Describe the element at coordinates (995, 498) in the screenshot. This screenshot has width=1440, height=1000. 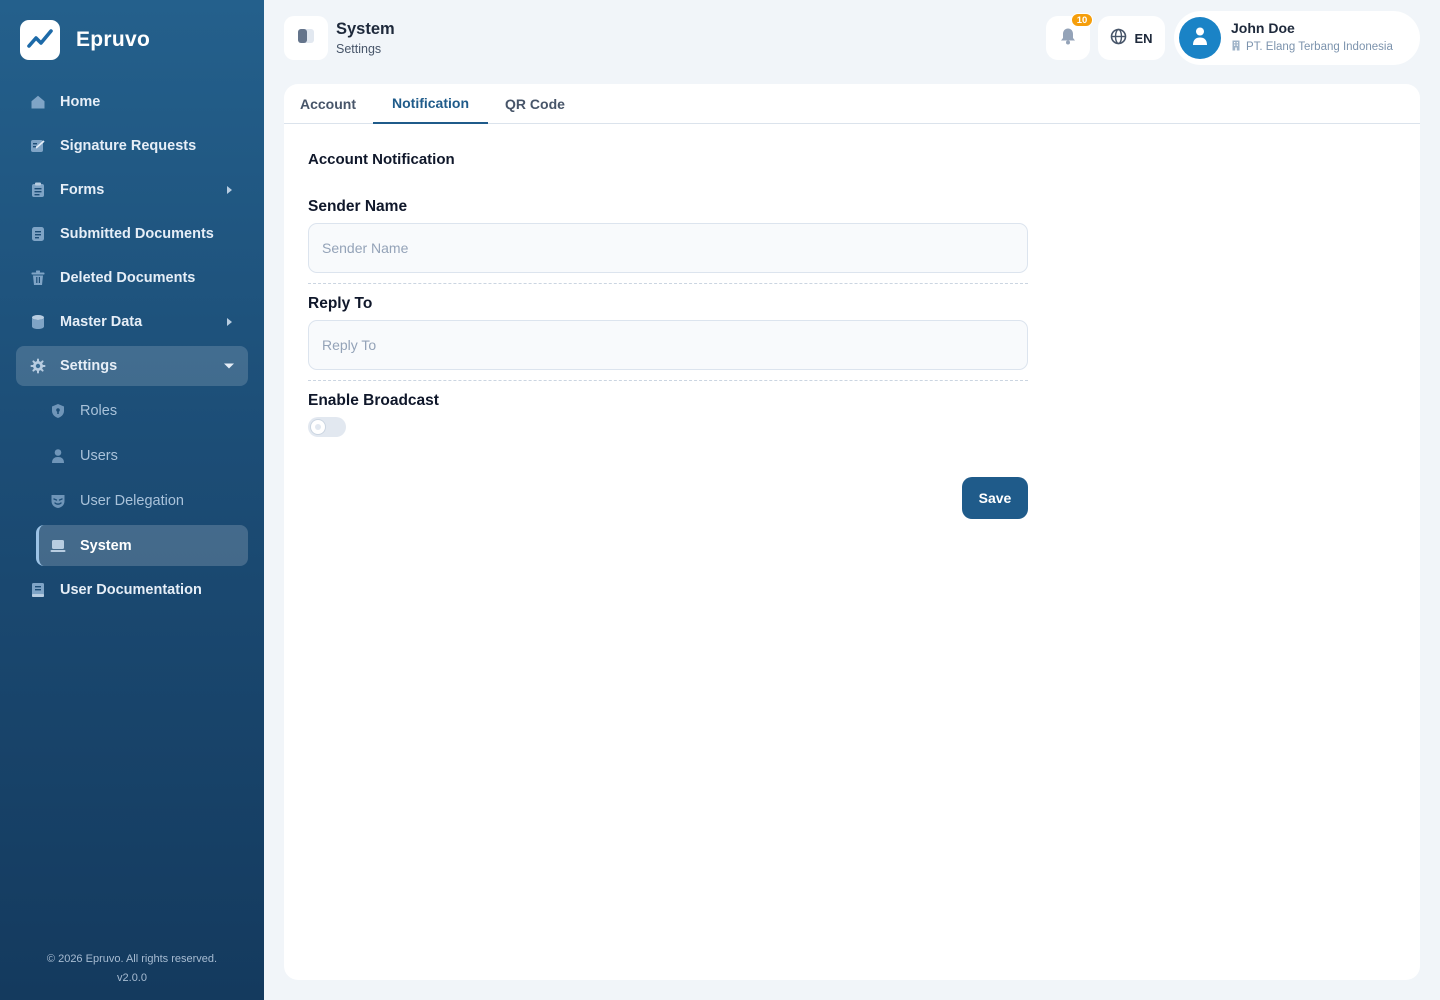
I see `save-button: Save` at that location.